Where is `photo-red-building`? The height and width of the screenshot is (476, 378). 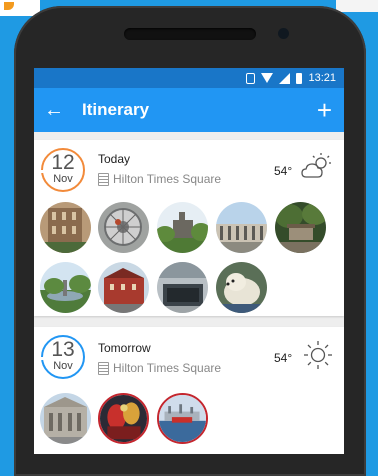 photo-red-building is located at coordinates (123, 287).